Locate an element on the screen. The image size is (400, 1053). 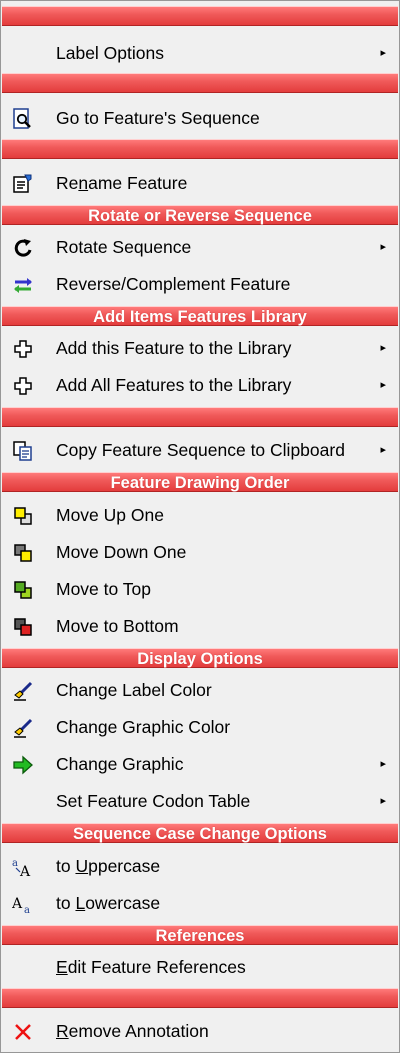
copy-clipboard-icon is located at coordinates (23, 451).